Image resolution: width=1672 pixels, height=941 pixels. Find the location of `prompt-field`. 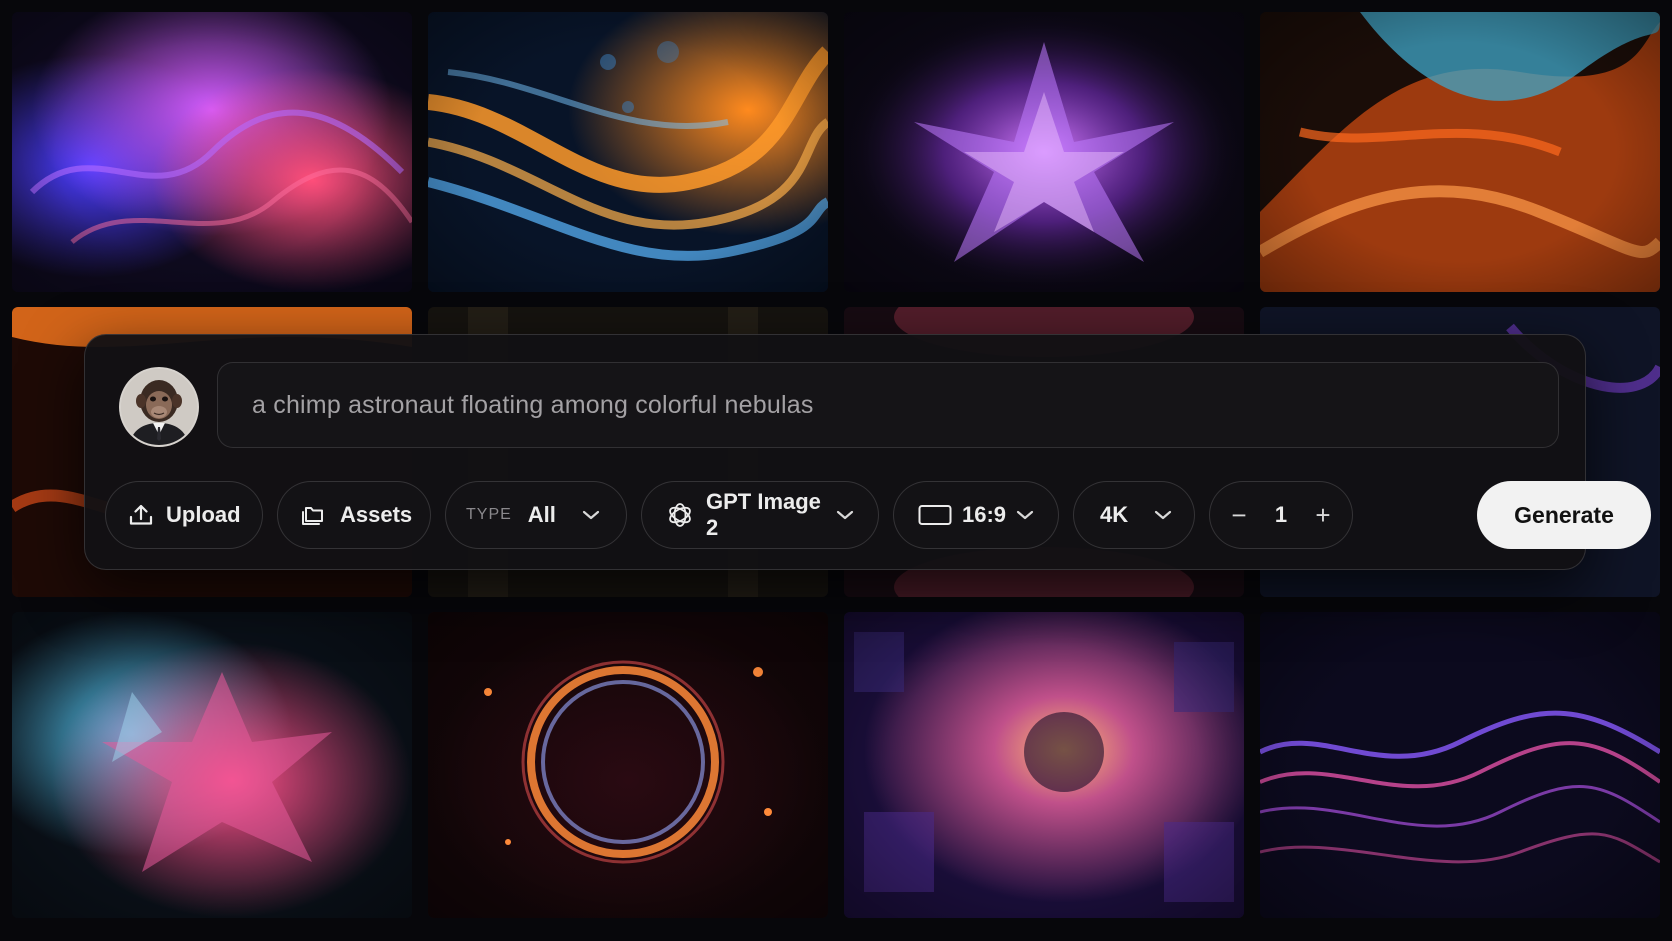

prompt-field is located at coordinates (888, 405).